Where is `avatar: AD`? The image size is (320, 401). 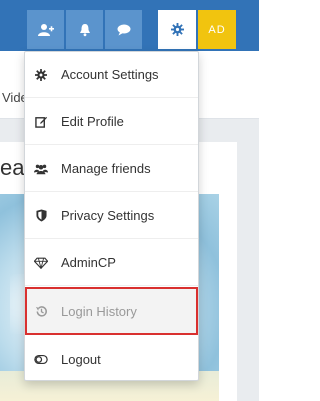 avatar: AD is located at coordinates (217, 29).